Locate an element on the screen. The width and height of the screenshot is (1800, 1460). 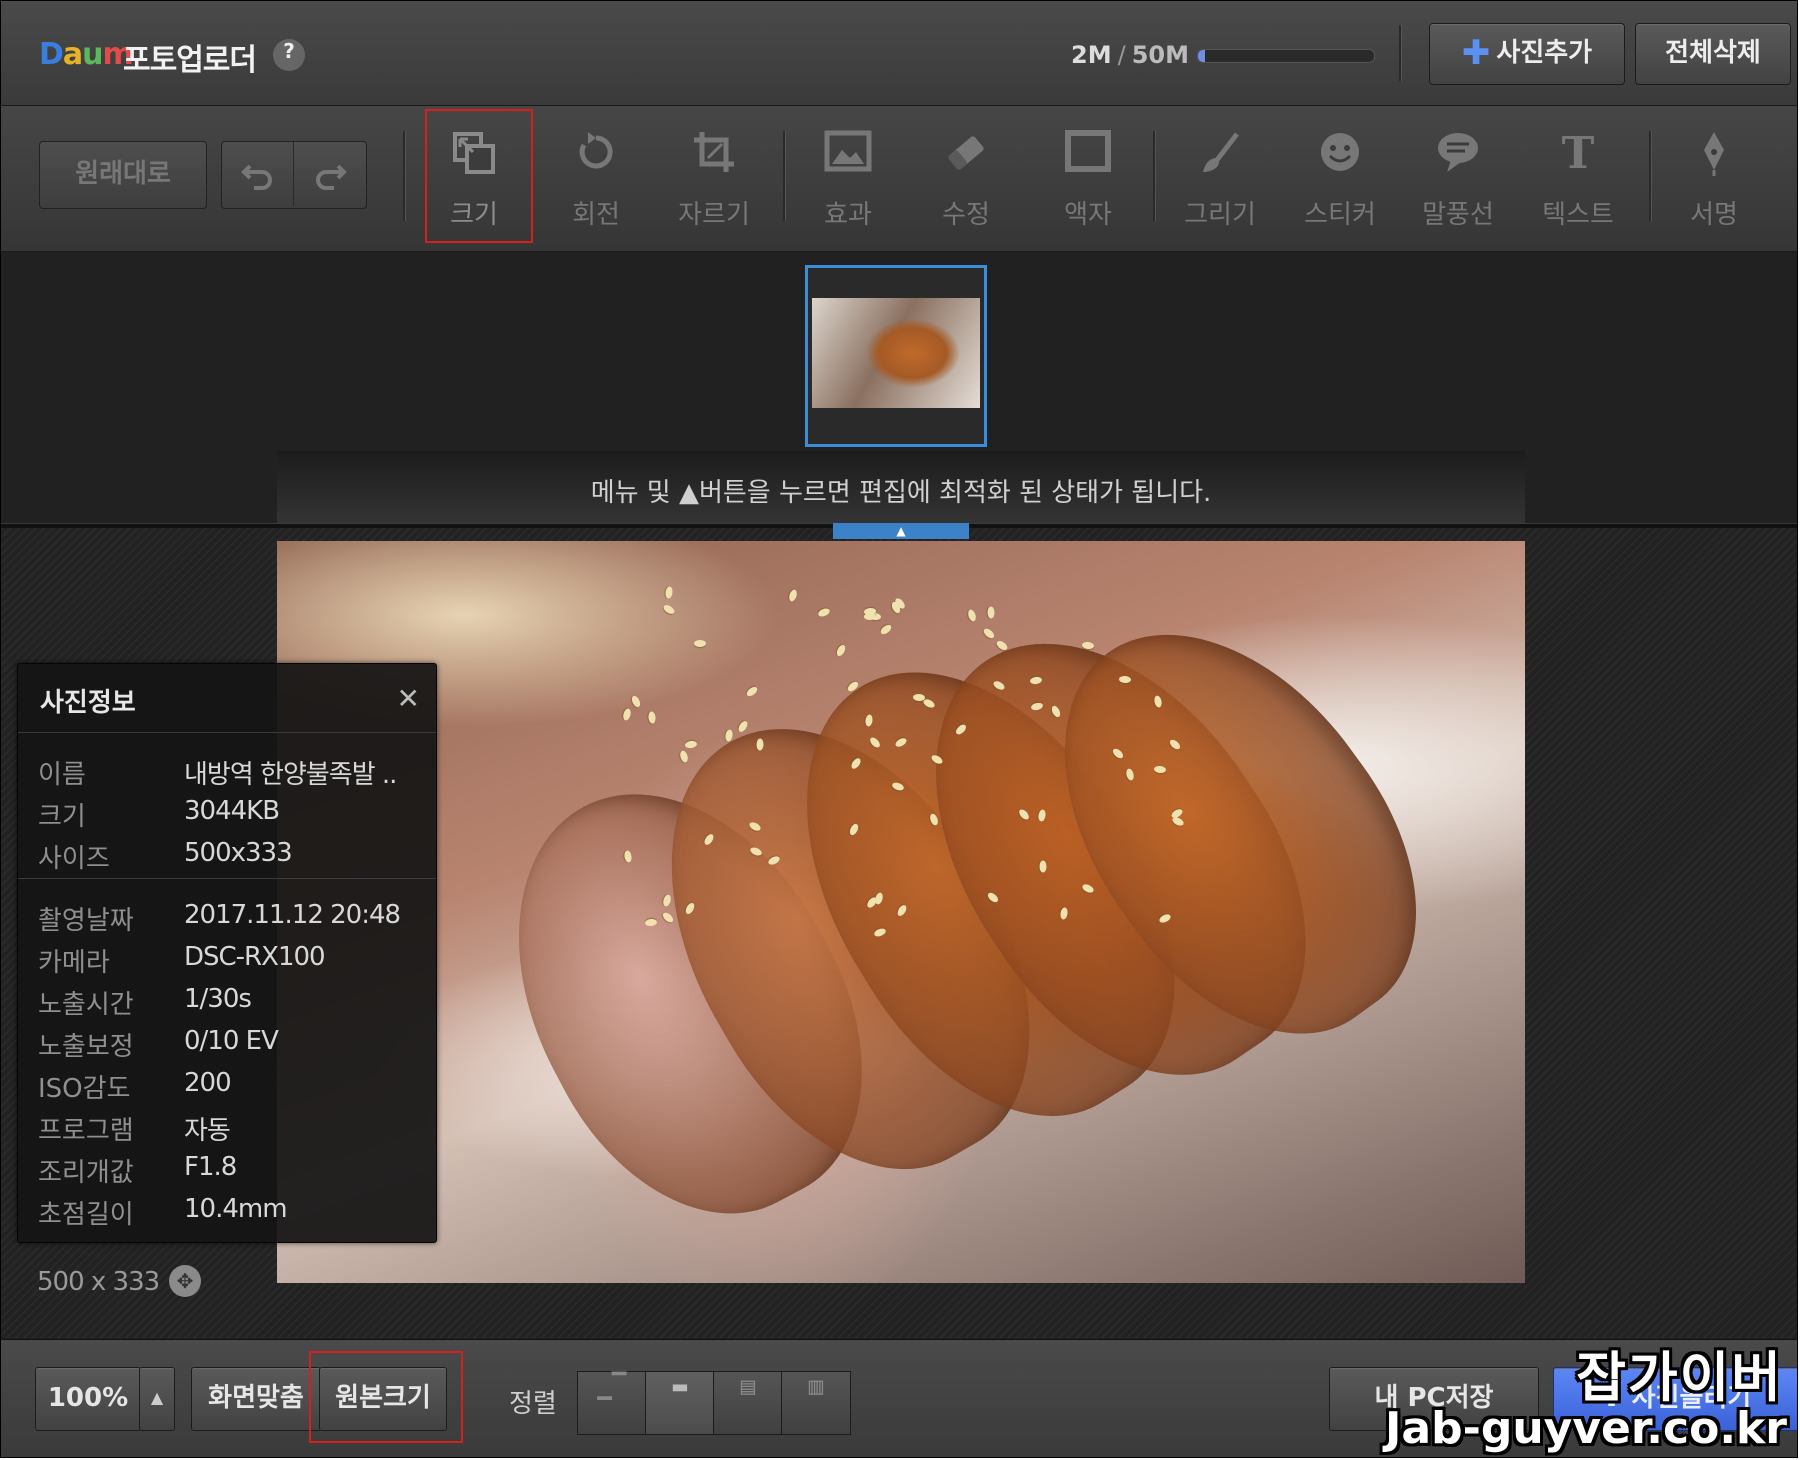
zoom-stepper: ▲ is located at coordinates (157, 1399).